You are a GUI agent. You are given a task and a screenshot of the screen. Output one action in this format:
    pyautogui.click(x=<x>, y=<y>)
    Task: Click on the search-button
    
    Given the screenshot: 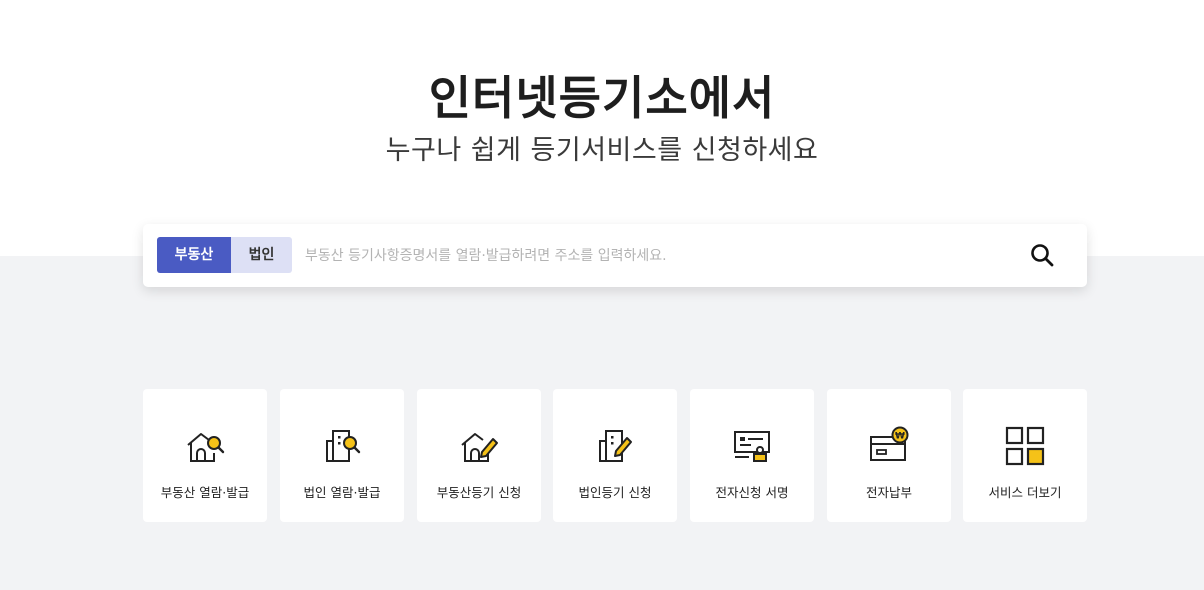 What is the action you would take?
    pyautogui.click(x=1043, y=256)
    